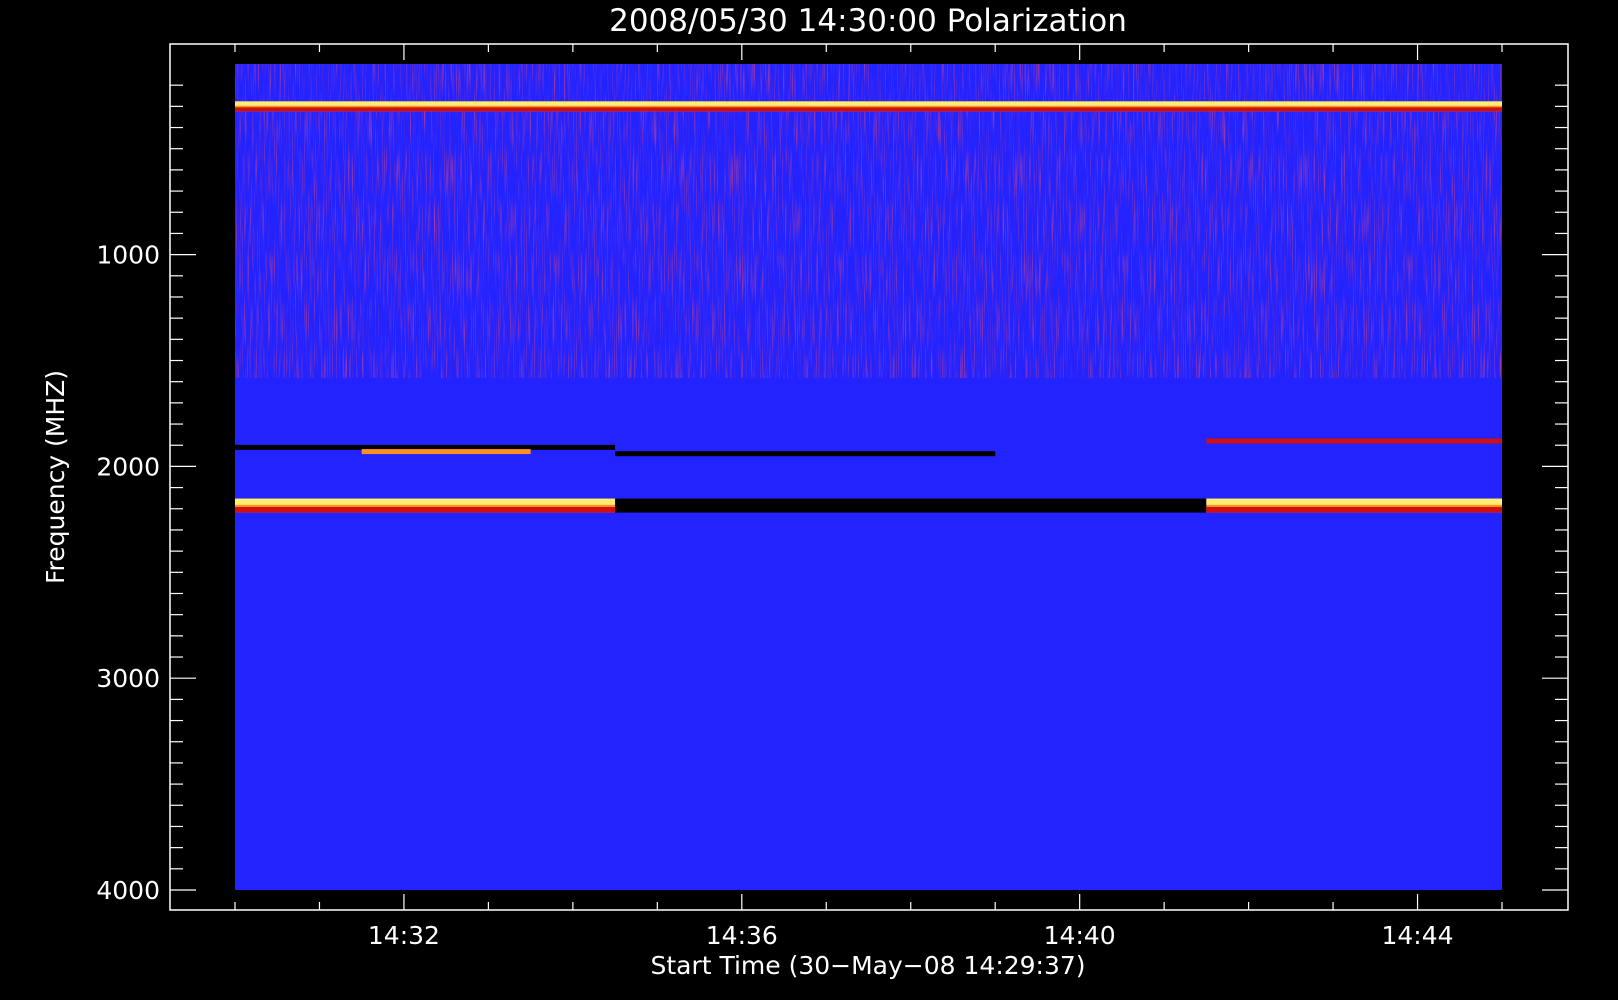  What do you see at coordinates (867, 965) in the screenshot?
I see `x-axis-label: Start Time (30−May−08 14:29:37)` at bounding box center [867, 965].